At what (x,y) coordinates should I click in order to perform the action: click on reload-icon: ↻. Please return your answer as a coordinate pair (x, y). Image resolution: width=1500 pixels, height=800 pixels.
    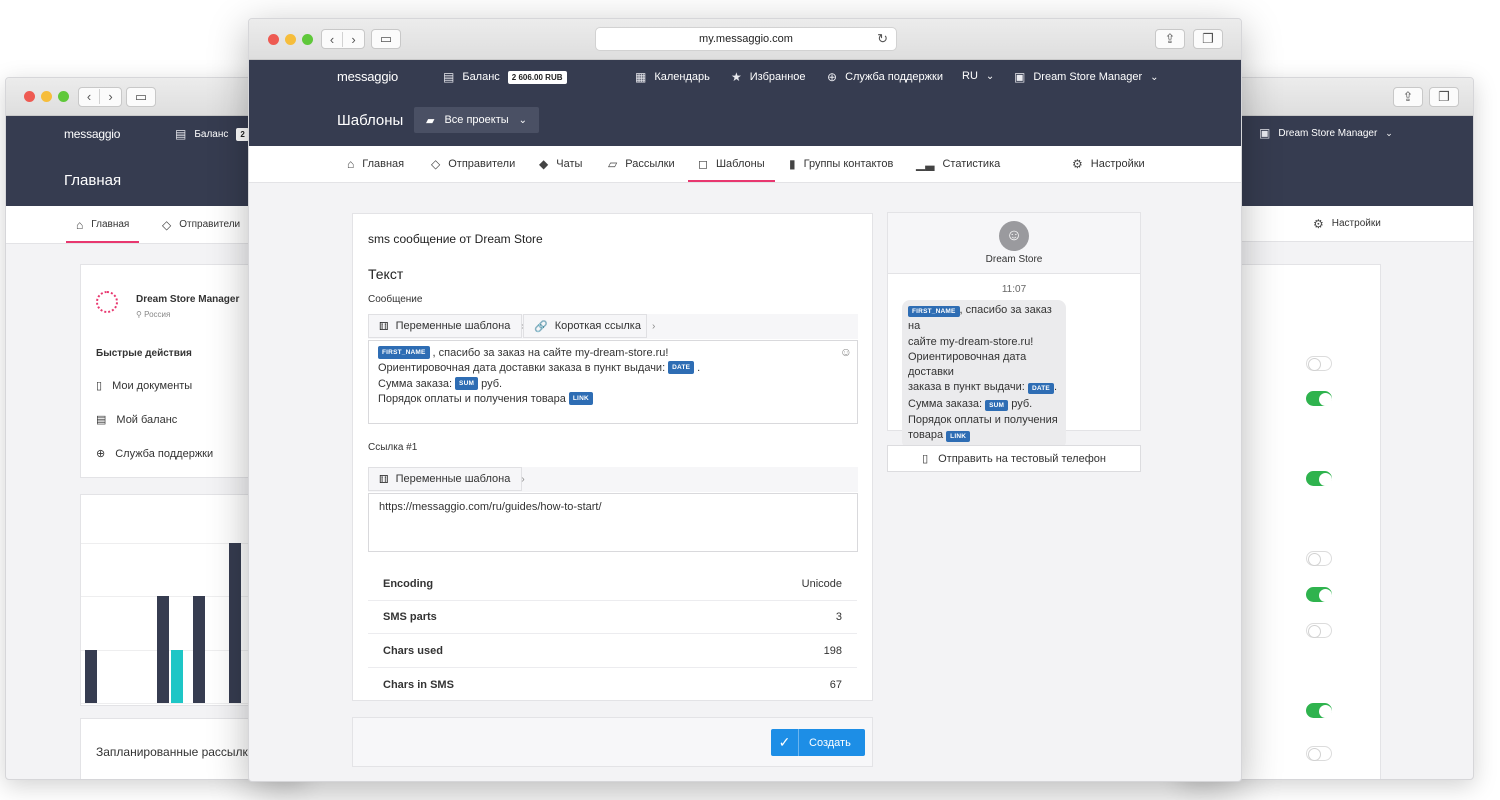
    Looking at the image, I should click on (882, 39).